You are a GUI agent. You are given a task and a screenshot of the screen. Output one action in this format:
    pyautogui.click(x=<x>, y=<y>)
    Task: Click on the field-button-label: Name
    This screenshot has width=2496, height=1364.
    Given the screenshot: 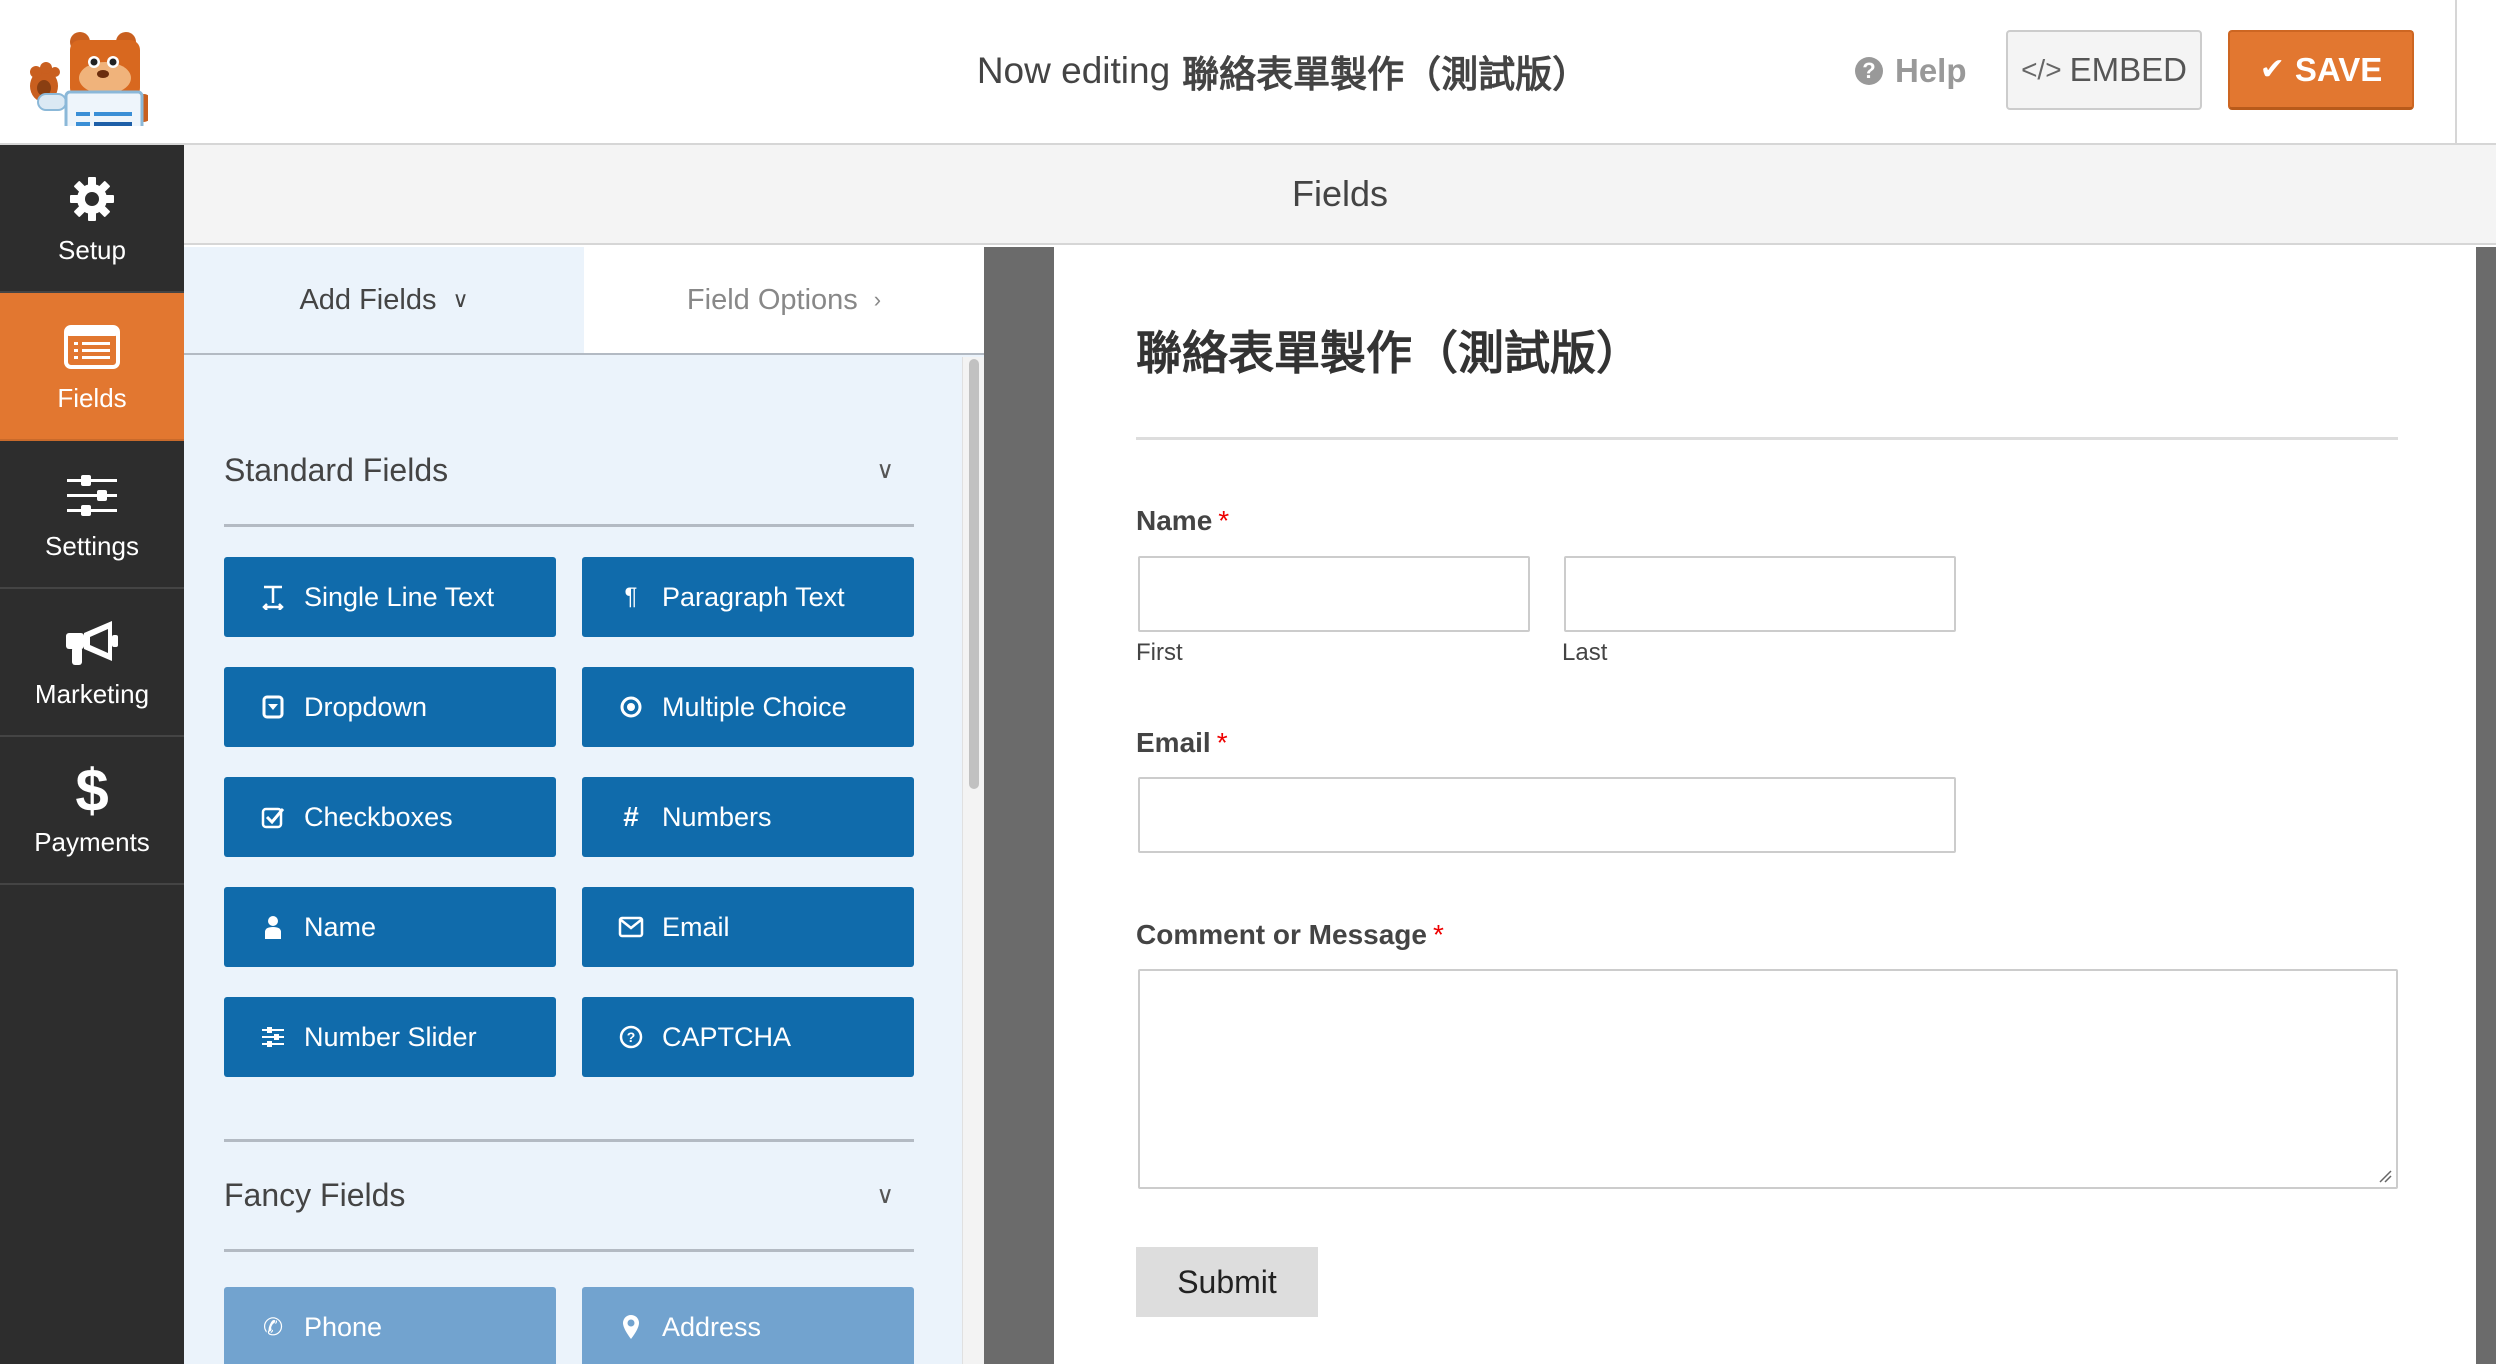 What is the action you would take?
    pyautogui.click(x=340, y=926)
    